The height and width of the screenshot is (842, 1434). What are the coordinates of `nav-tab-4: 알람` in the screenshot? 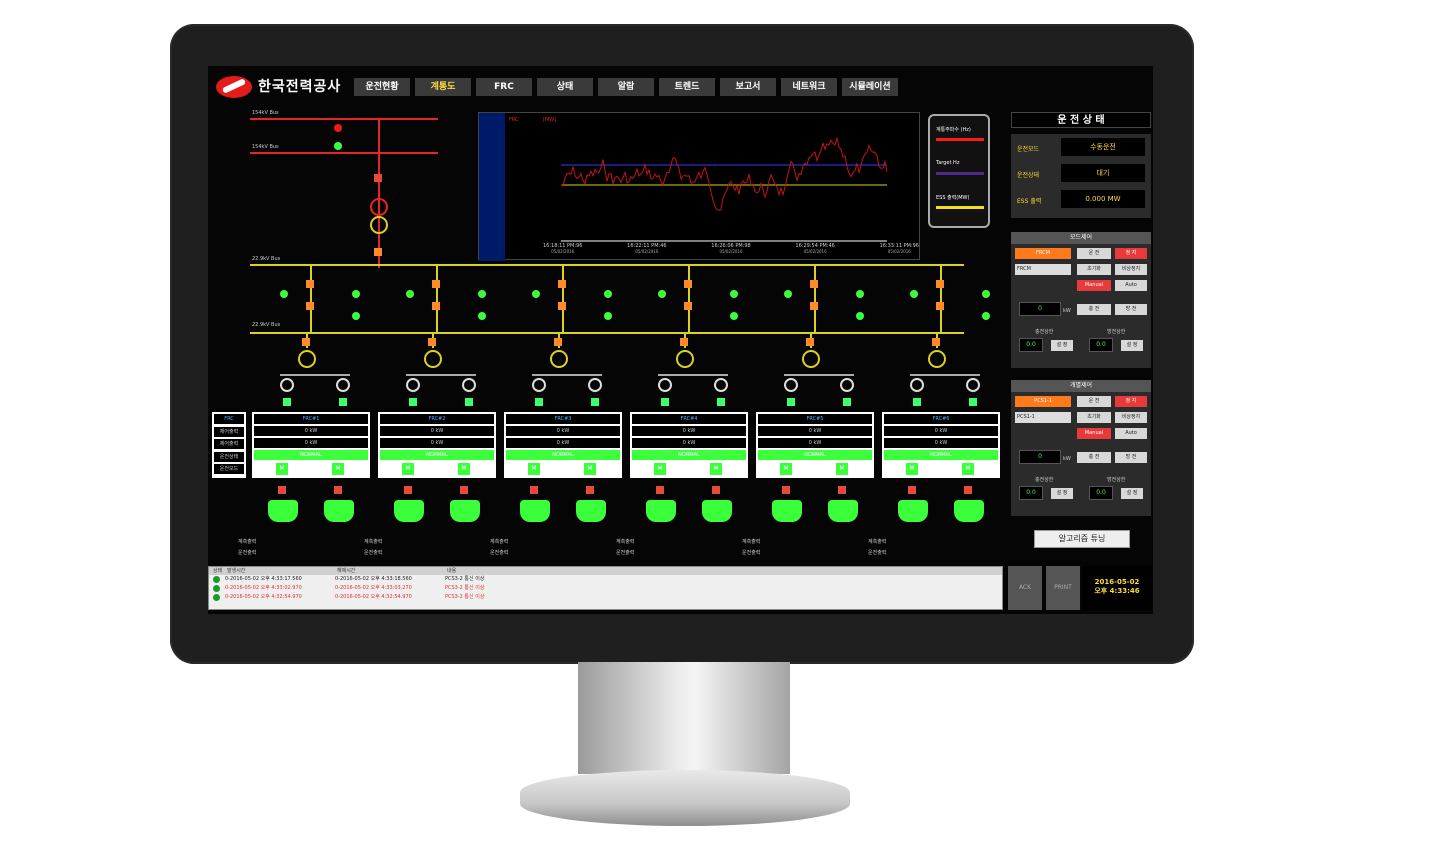 It's located at (626, 87).